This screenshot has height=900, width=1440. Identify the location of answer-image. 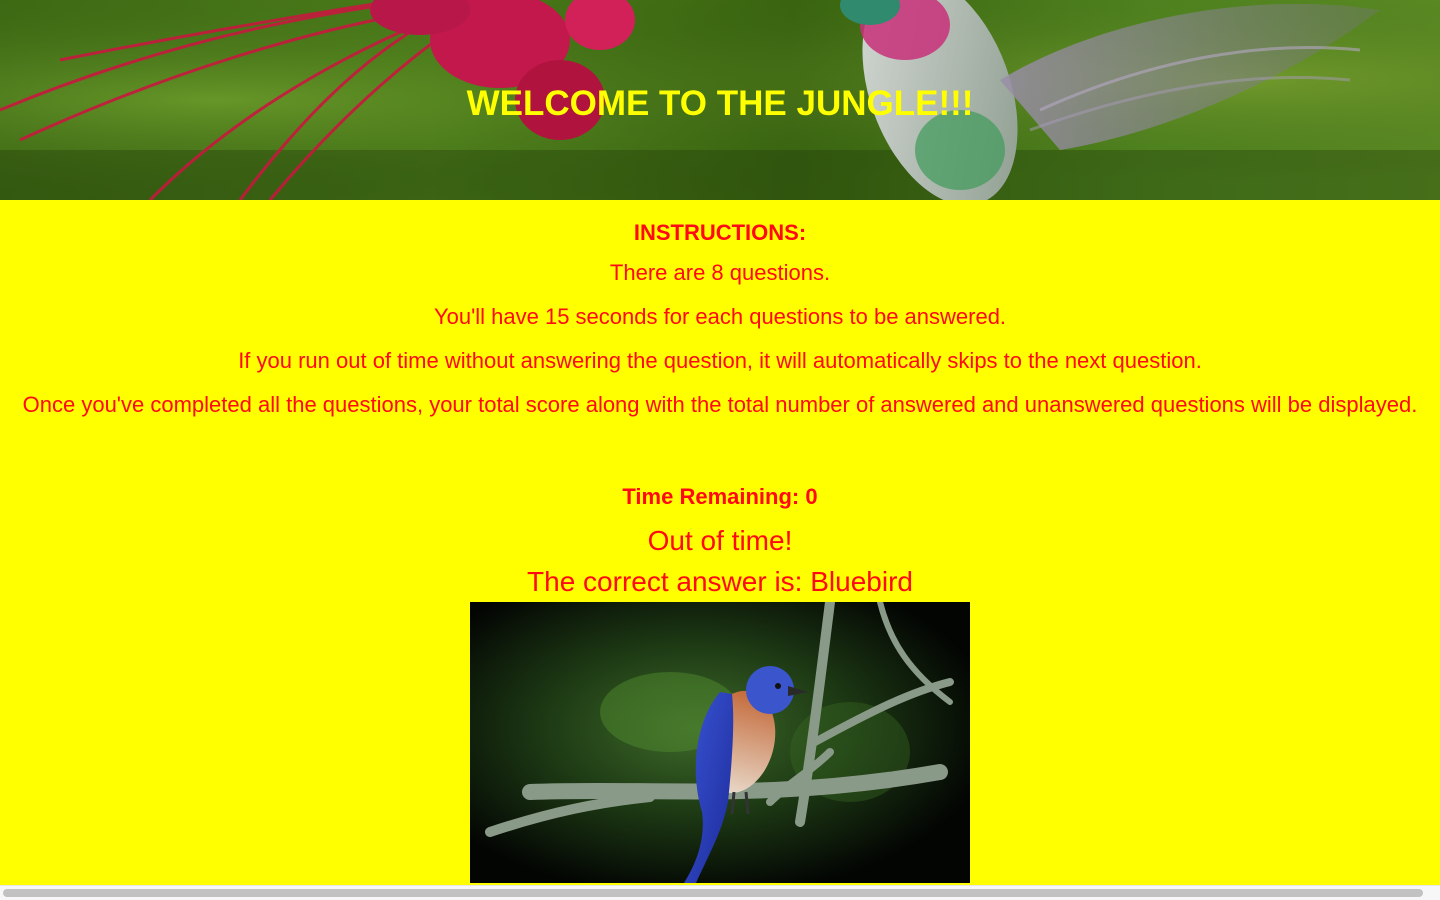
(720, 742).